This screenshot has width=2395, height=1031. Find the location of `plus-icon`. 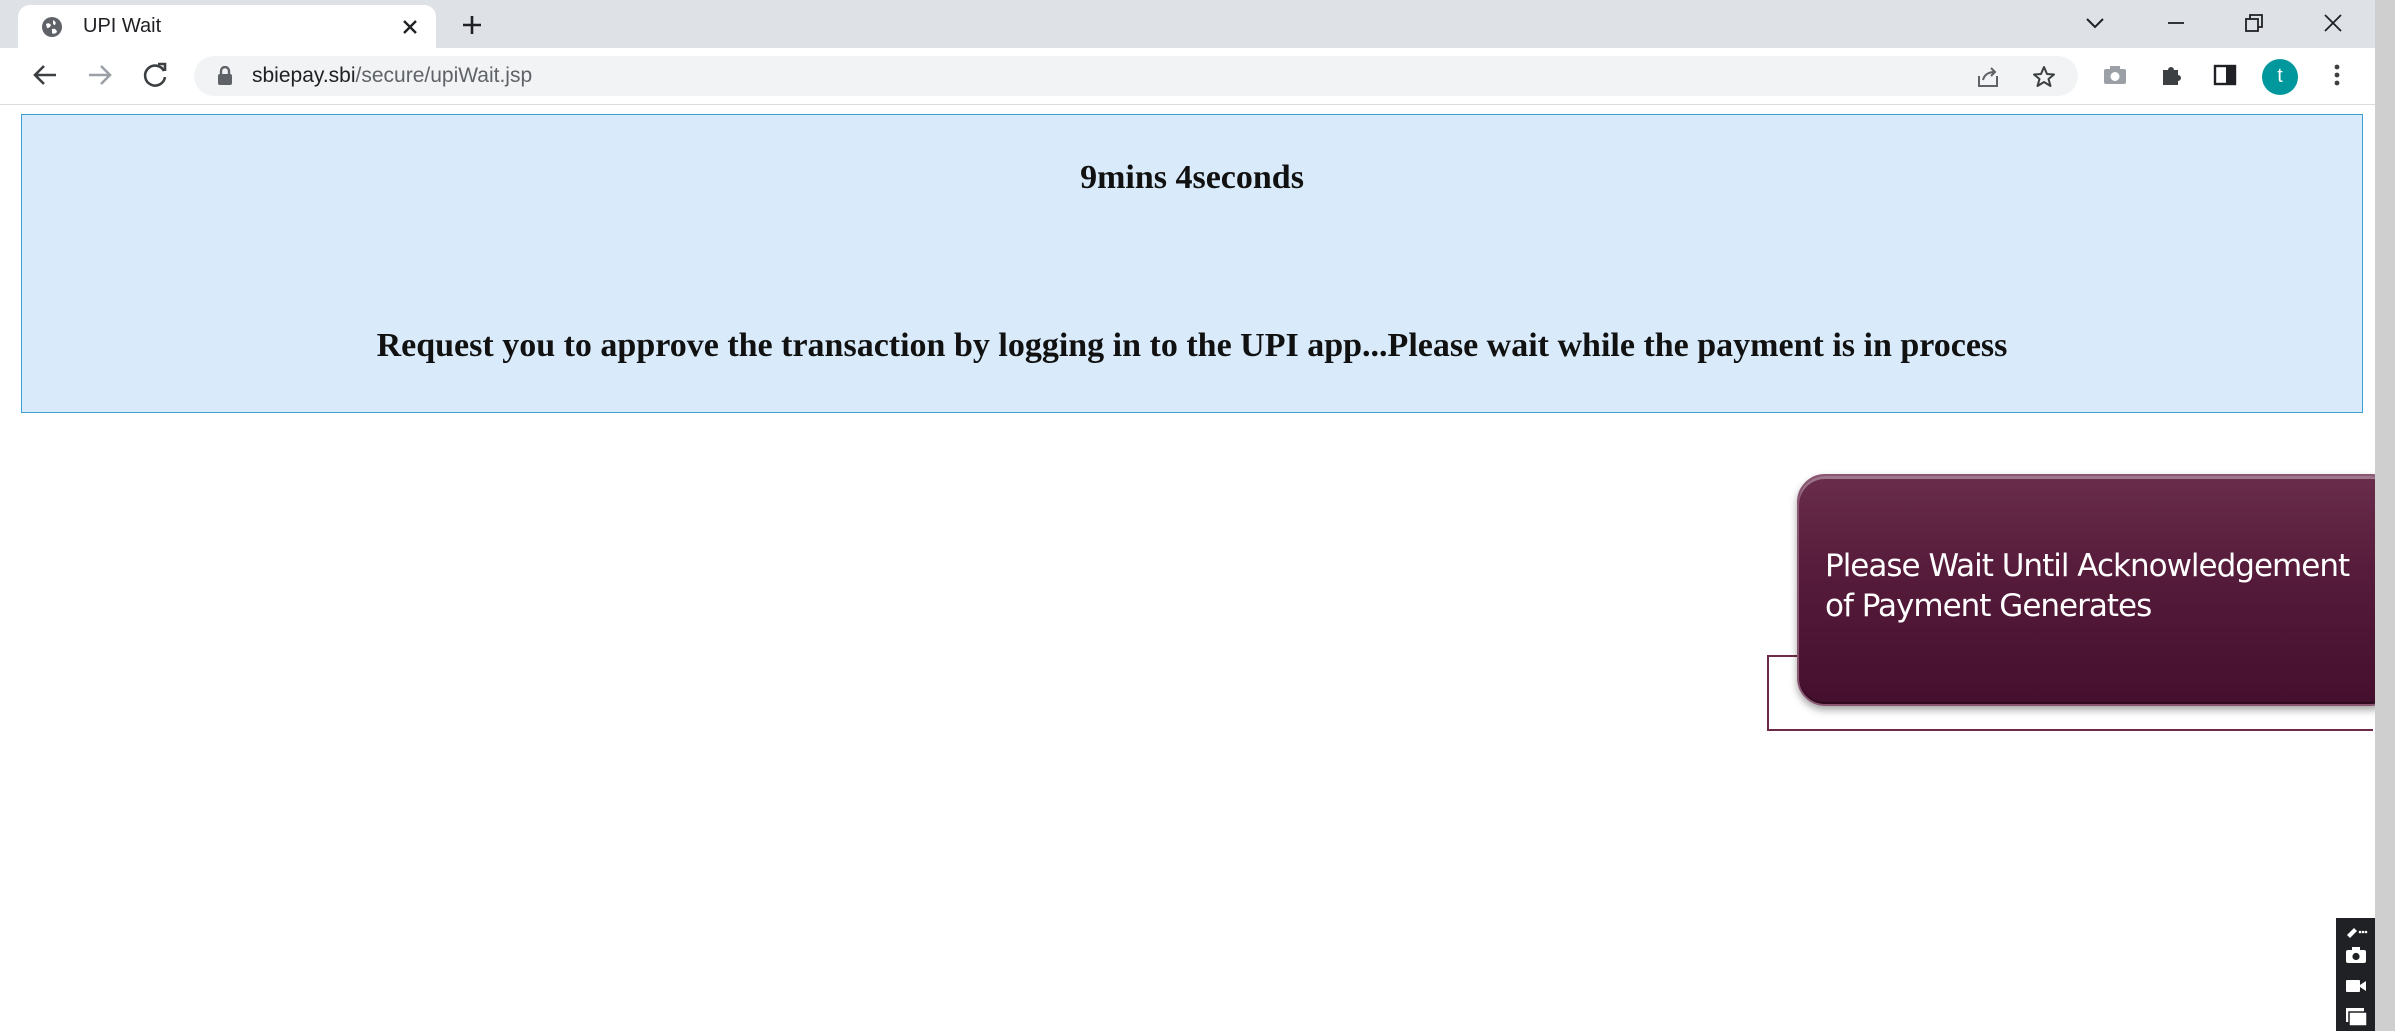

plus-icon is located at coordinates (472, 25).